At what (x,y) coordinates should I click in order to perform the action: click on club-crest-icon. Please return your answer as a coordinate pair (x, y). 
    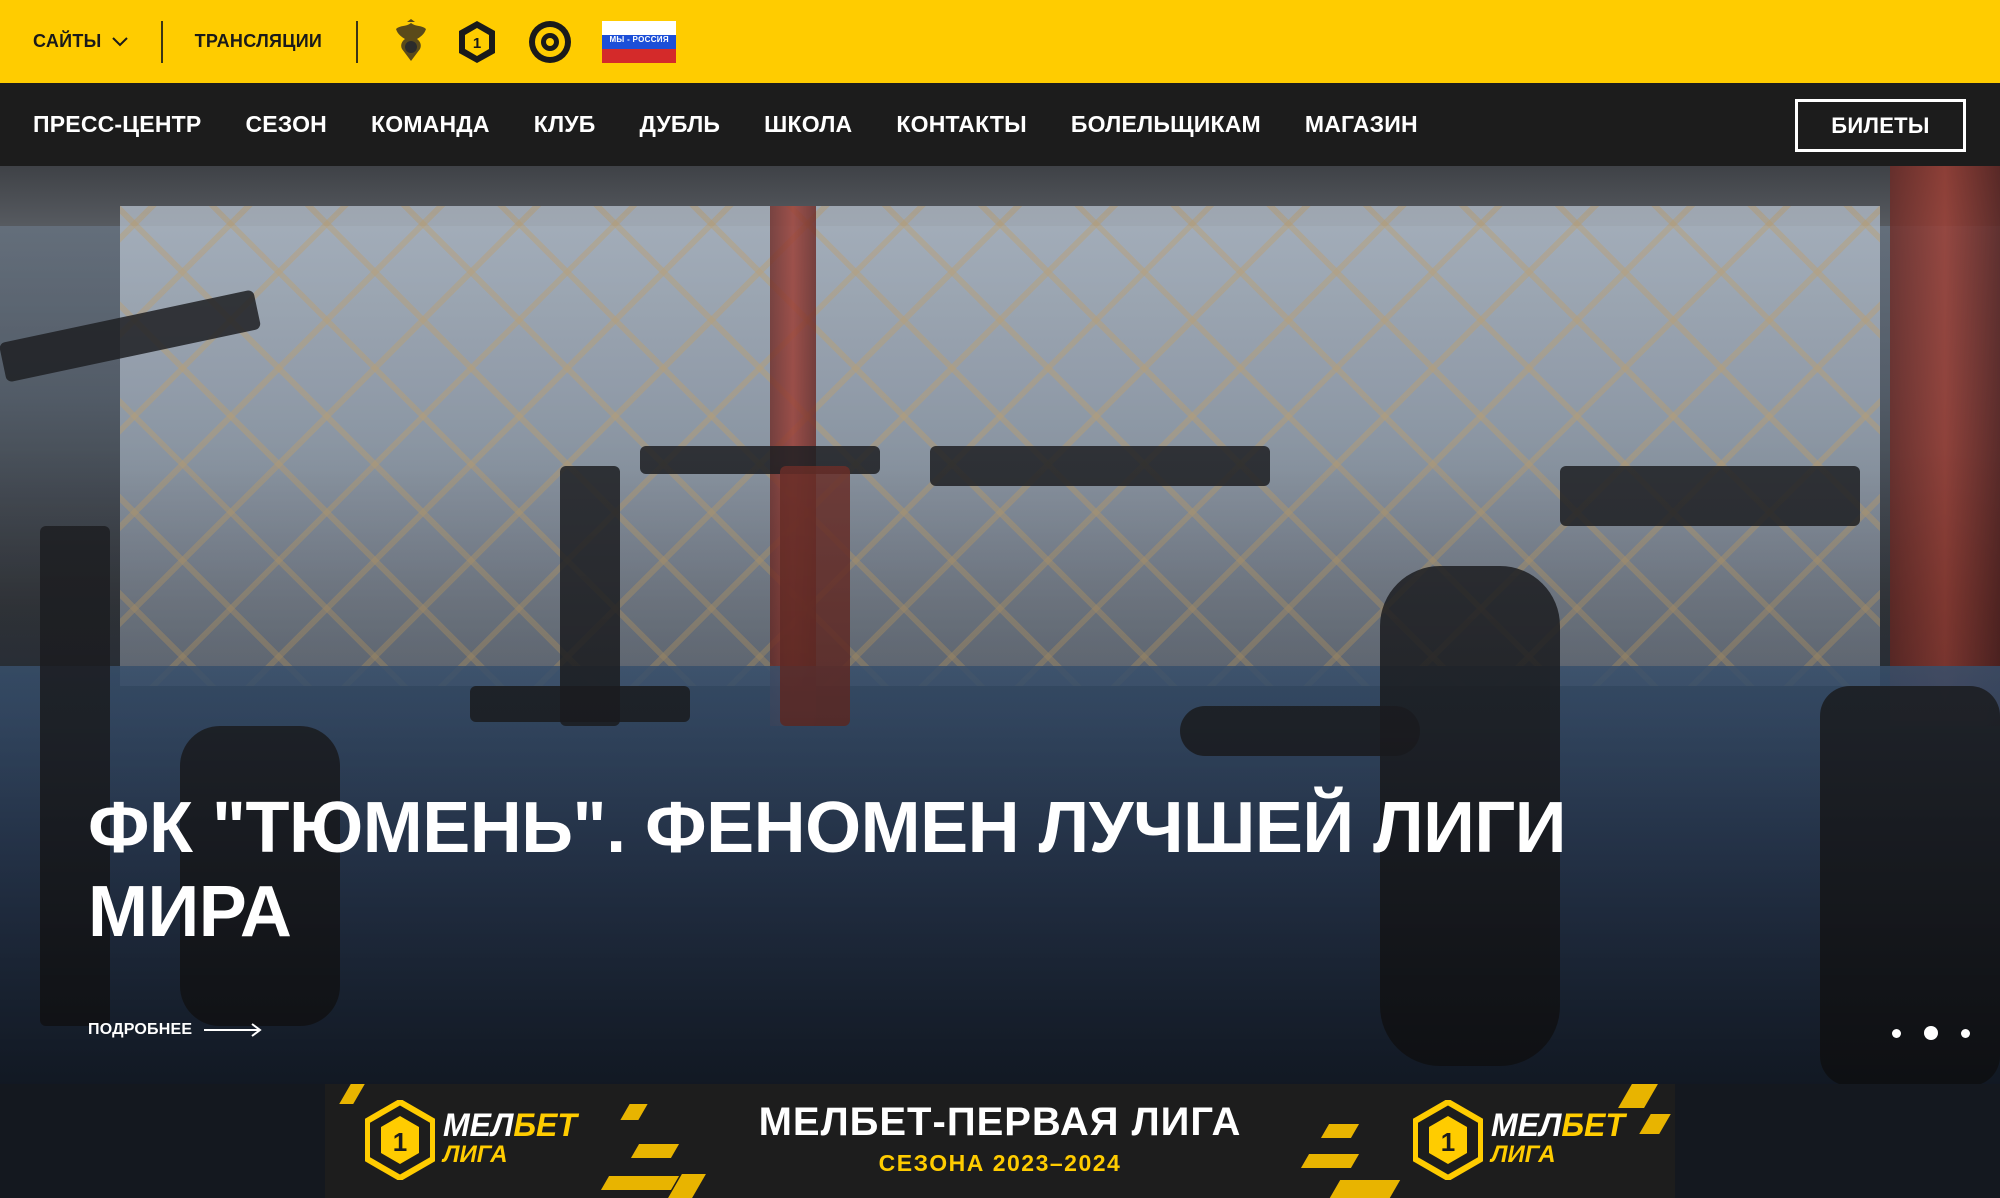
    Looking at the image, I should click on (550, 42).